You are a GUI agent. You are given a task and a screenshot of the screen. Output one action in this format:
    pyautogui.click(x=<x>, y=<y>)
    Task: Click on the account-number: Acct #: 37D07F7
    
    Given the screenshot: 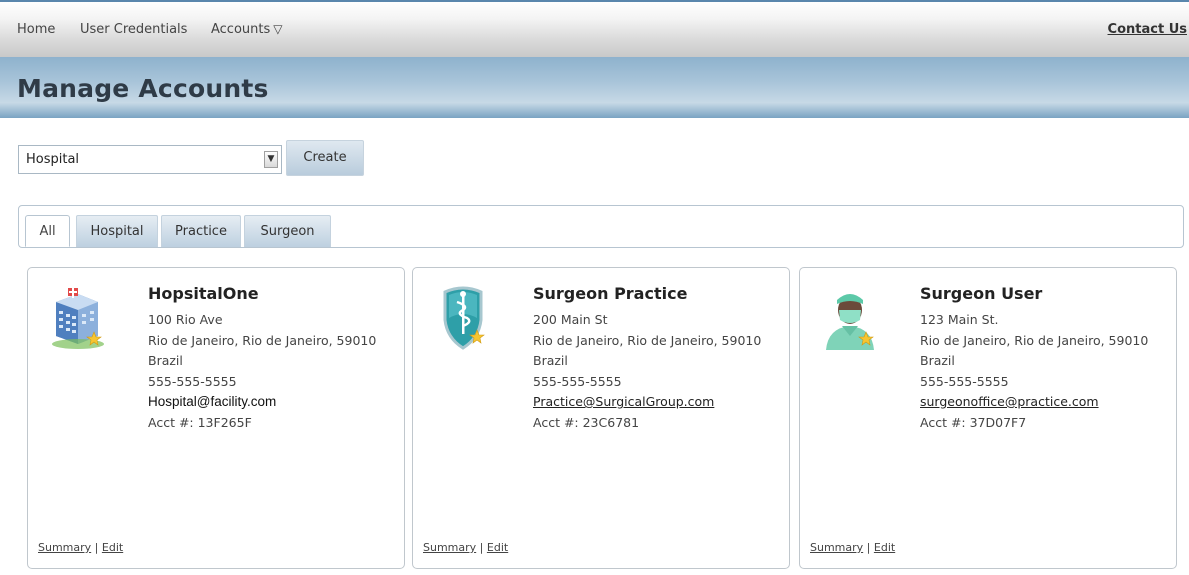 What is the action you would take?
    pyautogui.click(x=973, y=422)
    